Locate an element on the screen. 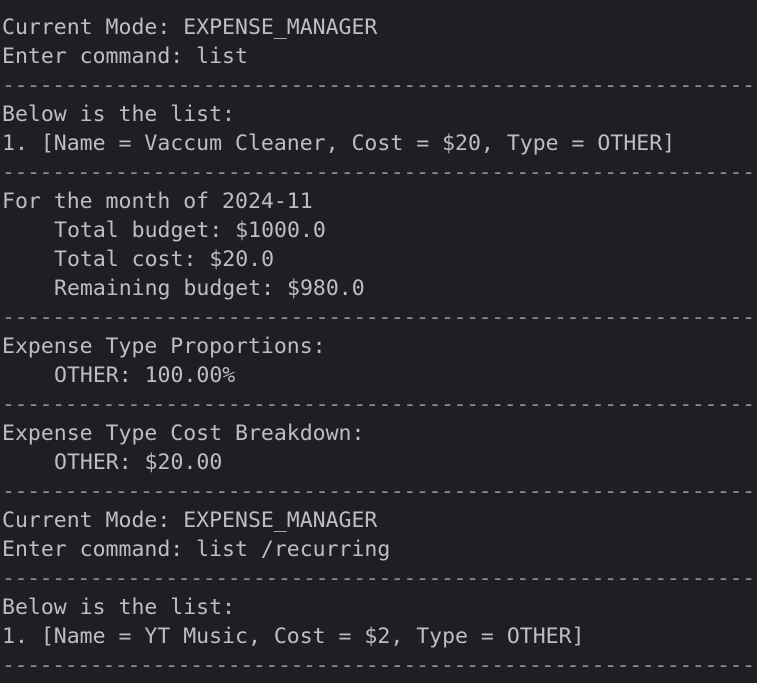 This screenshot has width=757, height=683. indented-output-text: OTHER: $20.00 is located at coordinates (138, 462).